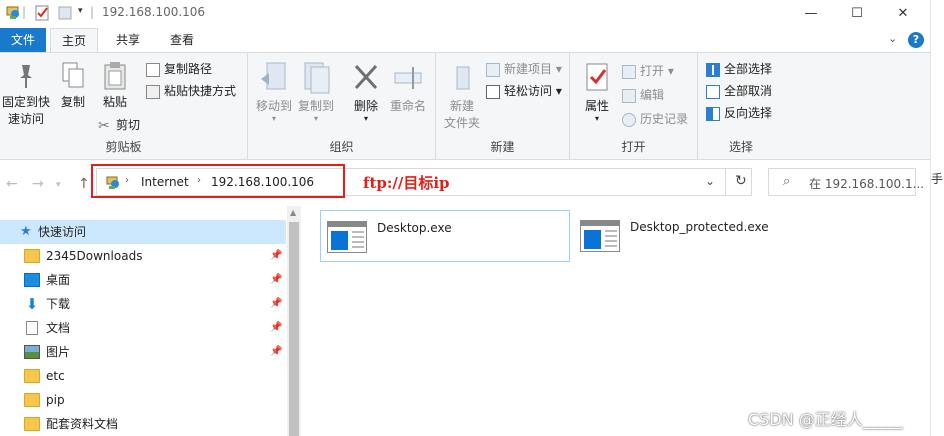 The height and width of the screenshot is (436, 944). I want to click on cut-button: ✂ 剪切, so click(119, 125).